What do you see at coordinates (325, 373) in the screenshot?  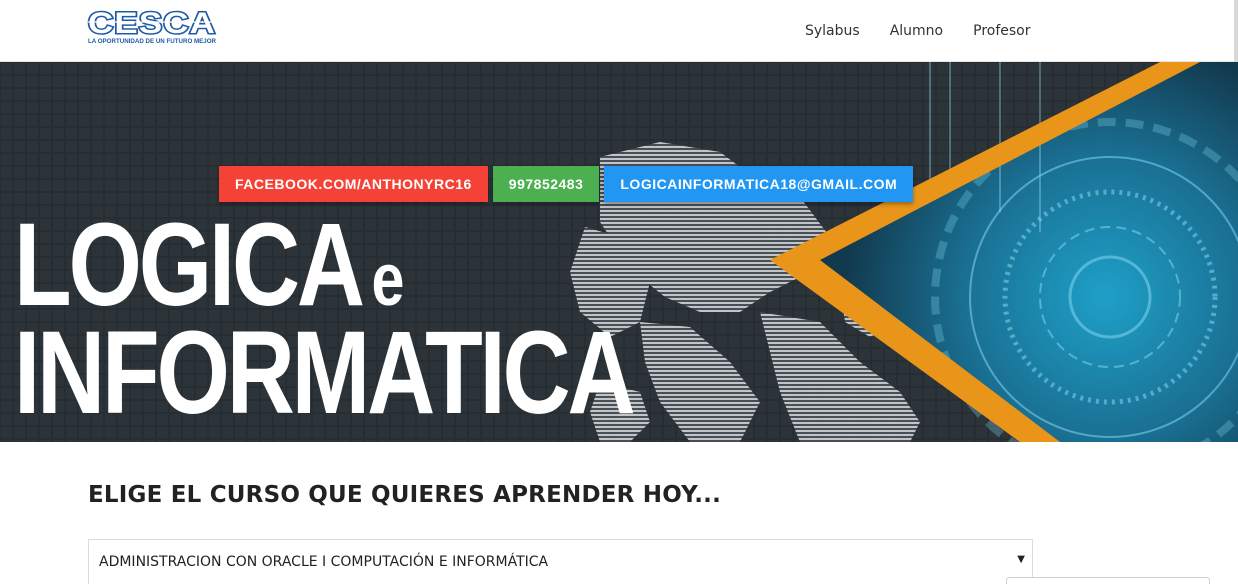 I see `hero-title-line2: INFORMATICA` at bounding box center [325, 373].